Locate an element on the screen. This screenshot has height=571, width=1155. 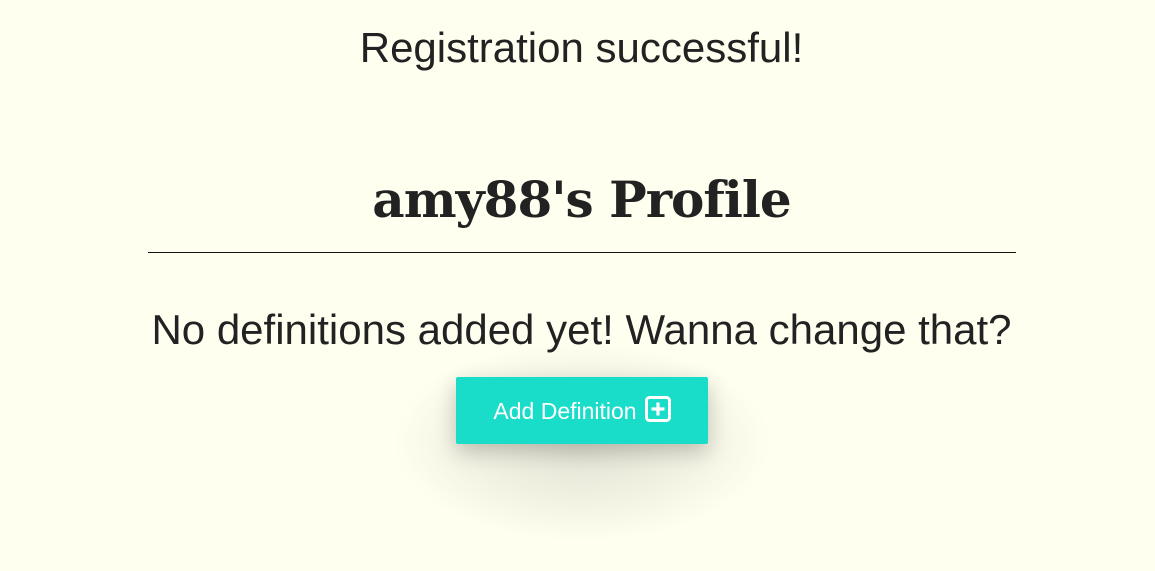
registration-success-message: Registration successful! is located at coordinates (581, 47).